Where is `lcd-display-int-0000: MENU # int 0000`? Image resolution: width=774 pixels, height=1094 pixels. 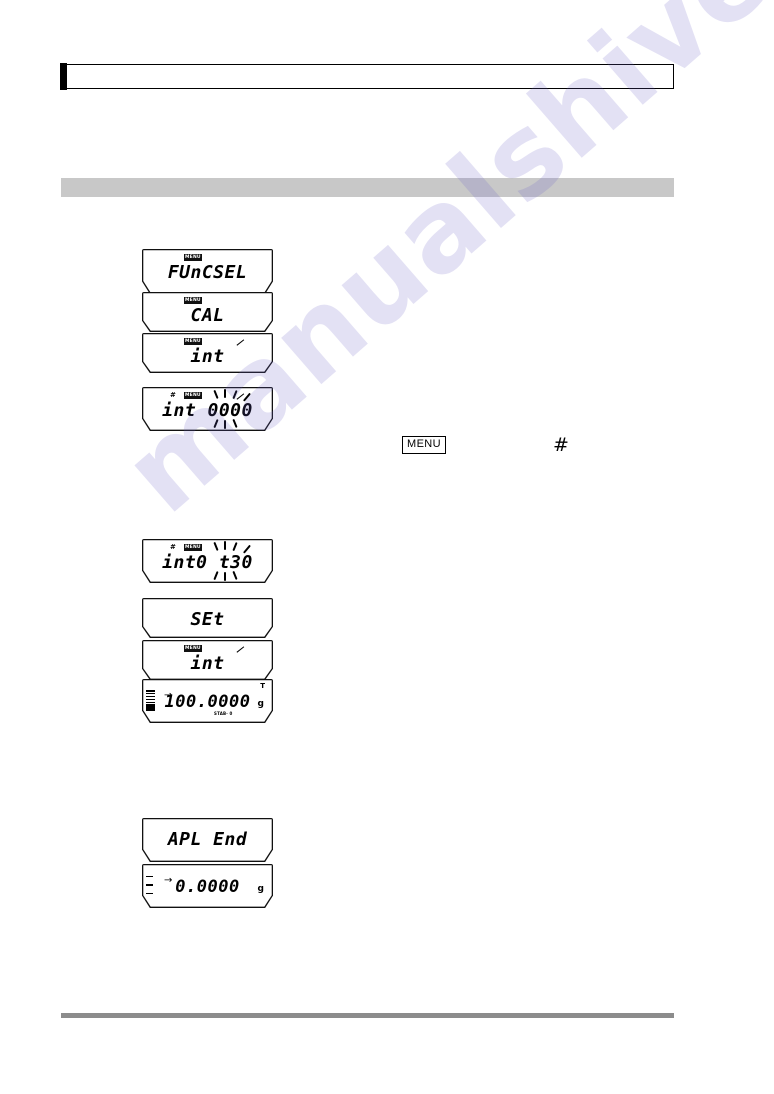
lcd-display-int-0000: MENU # int 0000 is located at coordinates (207, 409).